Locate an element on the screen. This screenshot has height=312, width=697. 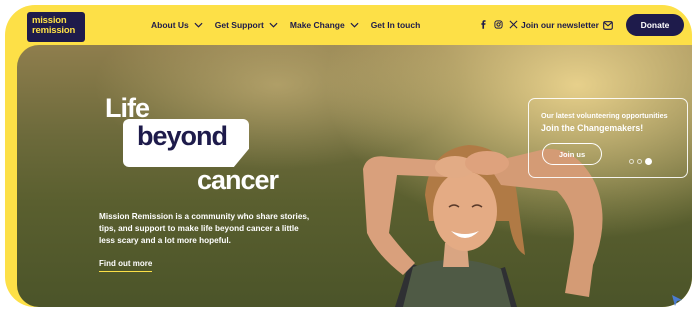
nav-about-us-label: About Us is located at coordinates (170, 25).